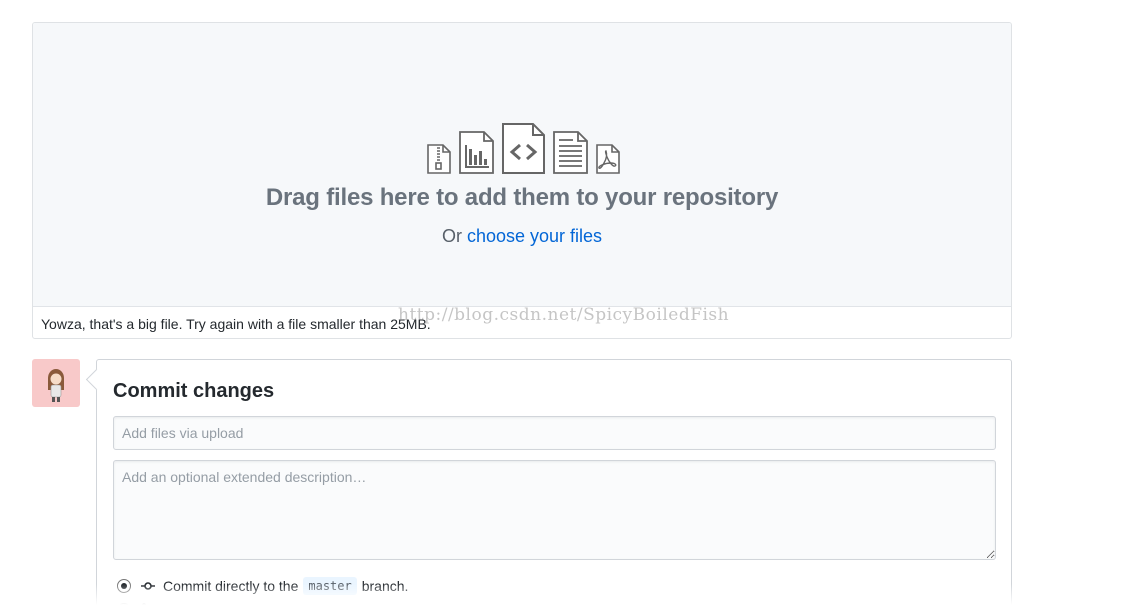 Image resolution: width=1136 pixels, height=610 pixels. I want to click on new-branch-radio, so click(124, 606).